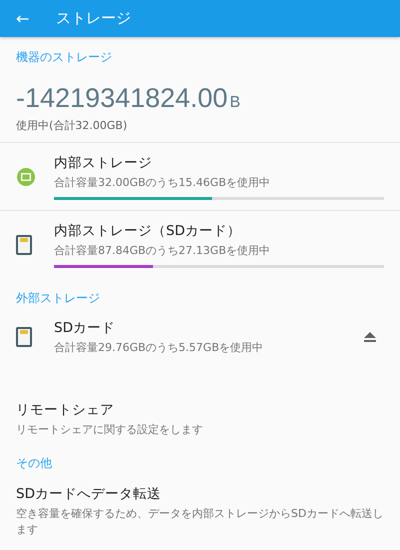  Describe the element at coordinates (64, 57) in the screenshot. I see `section-header: 機器のストレージ` at that location.